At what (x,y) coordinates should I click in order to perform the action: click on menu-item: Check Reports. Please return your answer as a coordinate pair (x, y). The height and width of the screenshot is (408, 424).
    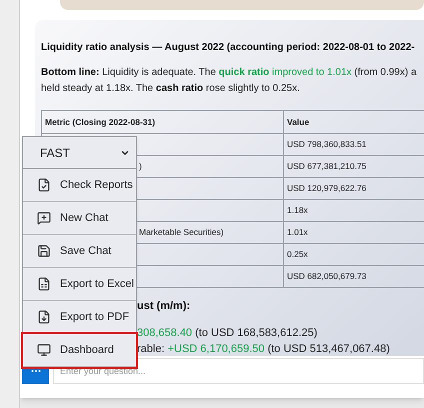
    Looking at the image, I should click on (79, 185).